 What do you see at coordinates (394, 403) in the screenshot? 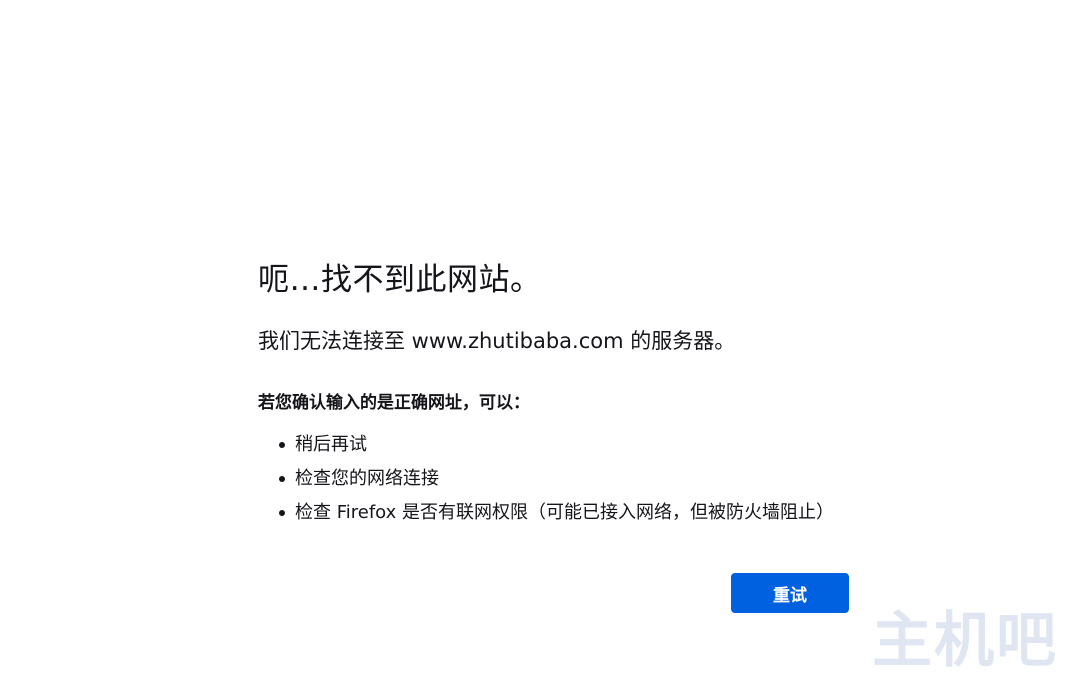
I see `advice-heading: 若您确认输入的是正确网址，可以：` at bounding box center [394, 403].